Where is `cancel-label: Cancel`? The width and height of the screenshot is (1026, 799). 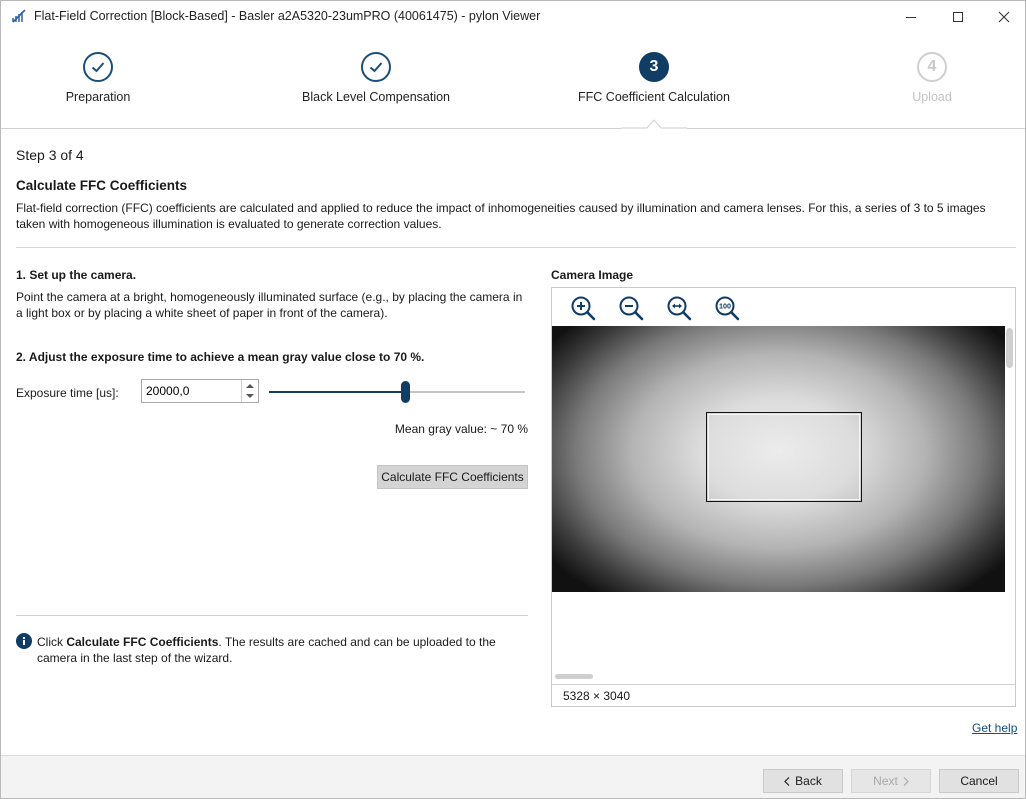
cancel-label: Cancel is located at coordinates (979, 781).